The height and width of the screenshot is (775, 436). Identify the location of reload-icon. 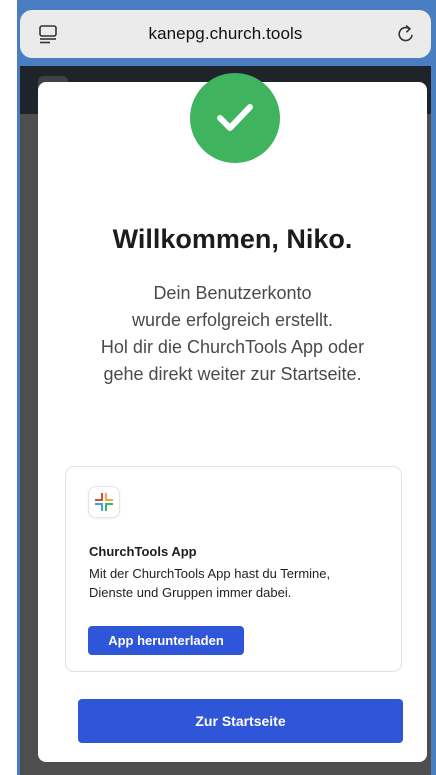
(406, 34).